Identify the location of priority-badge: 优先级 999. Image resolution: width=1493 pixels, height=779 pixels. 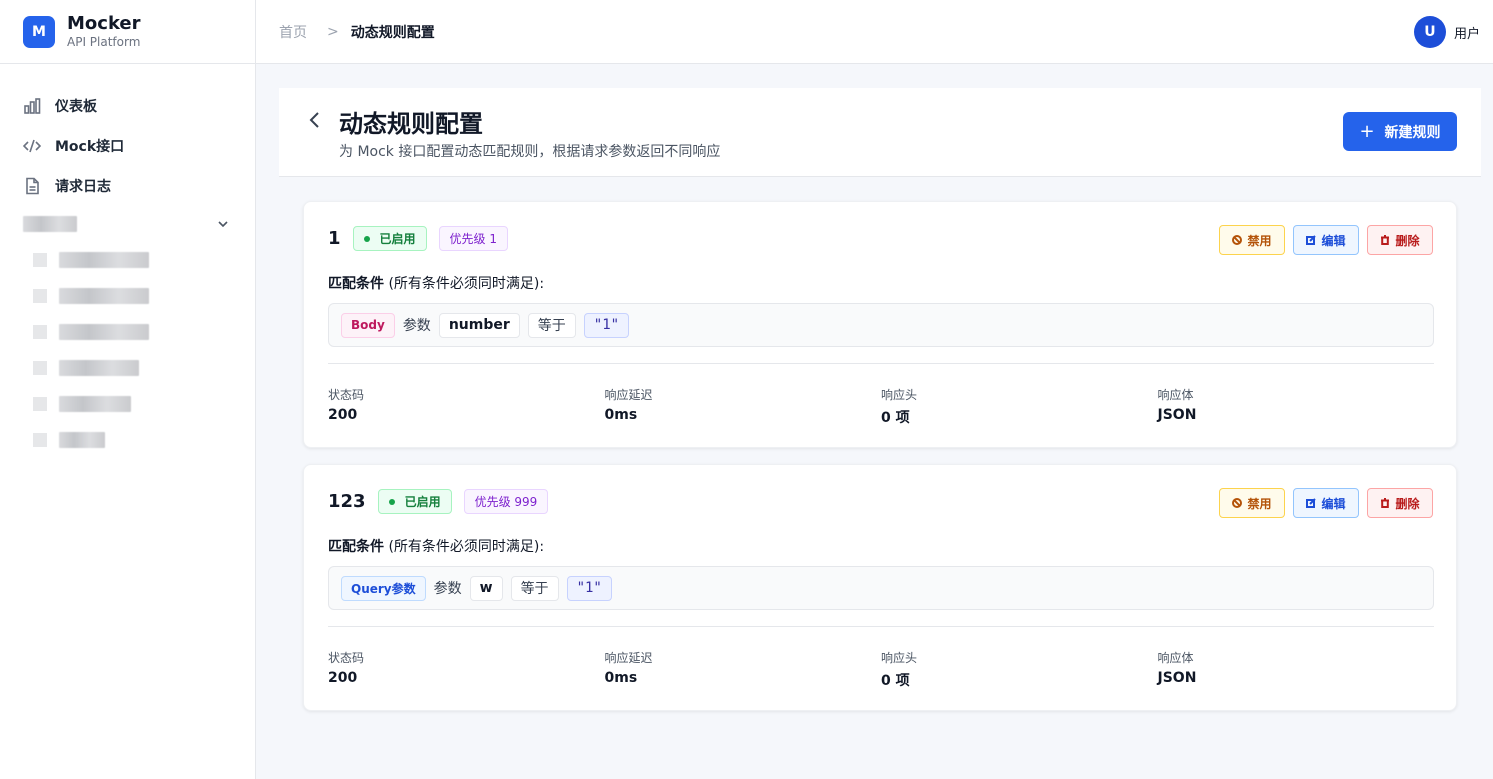
(506, 501).